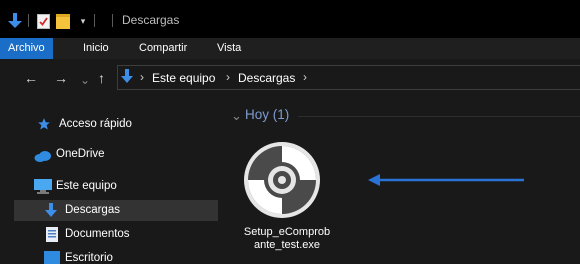 Image resolution: width=580 pixels, height=264 pixels. What do you see at coordinates (45, 125) in the screenshot?
I see `star-icon` at bounding box center [45, 125].